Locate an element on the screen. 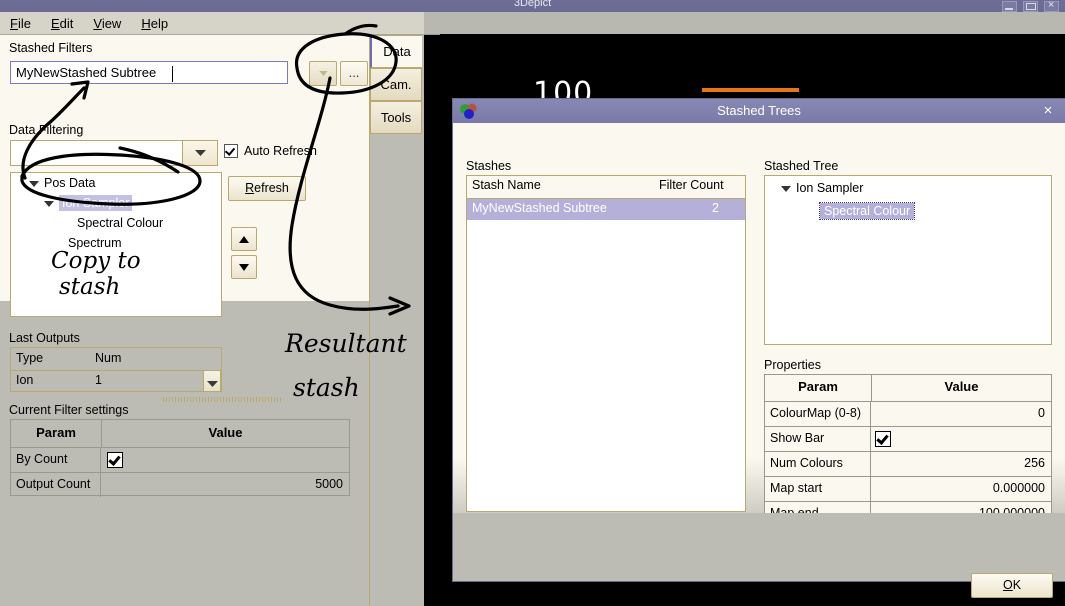 This screenshot has height=606, width=1065. cell-param: Output Count is located at coordinates (56, 485).